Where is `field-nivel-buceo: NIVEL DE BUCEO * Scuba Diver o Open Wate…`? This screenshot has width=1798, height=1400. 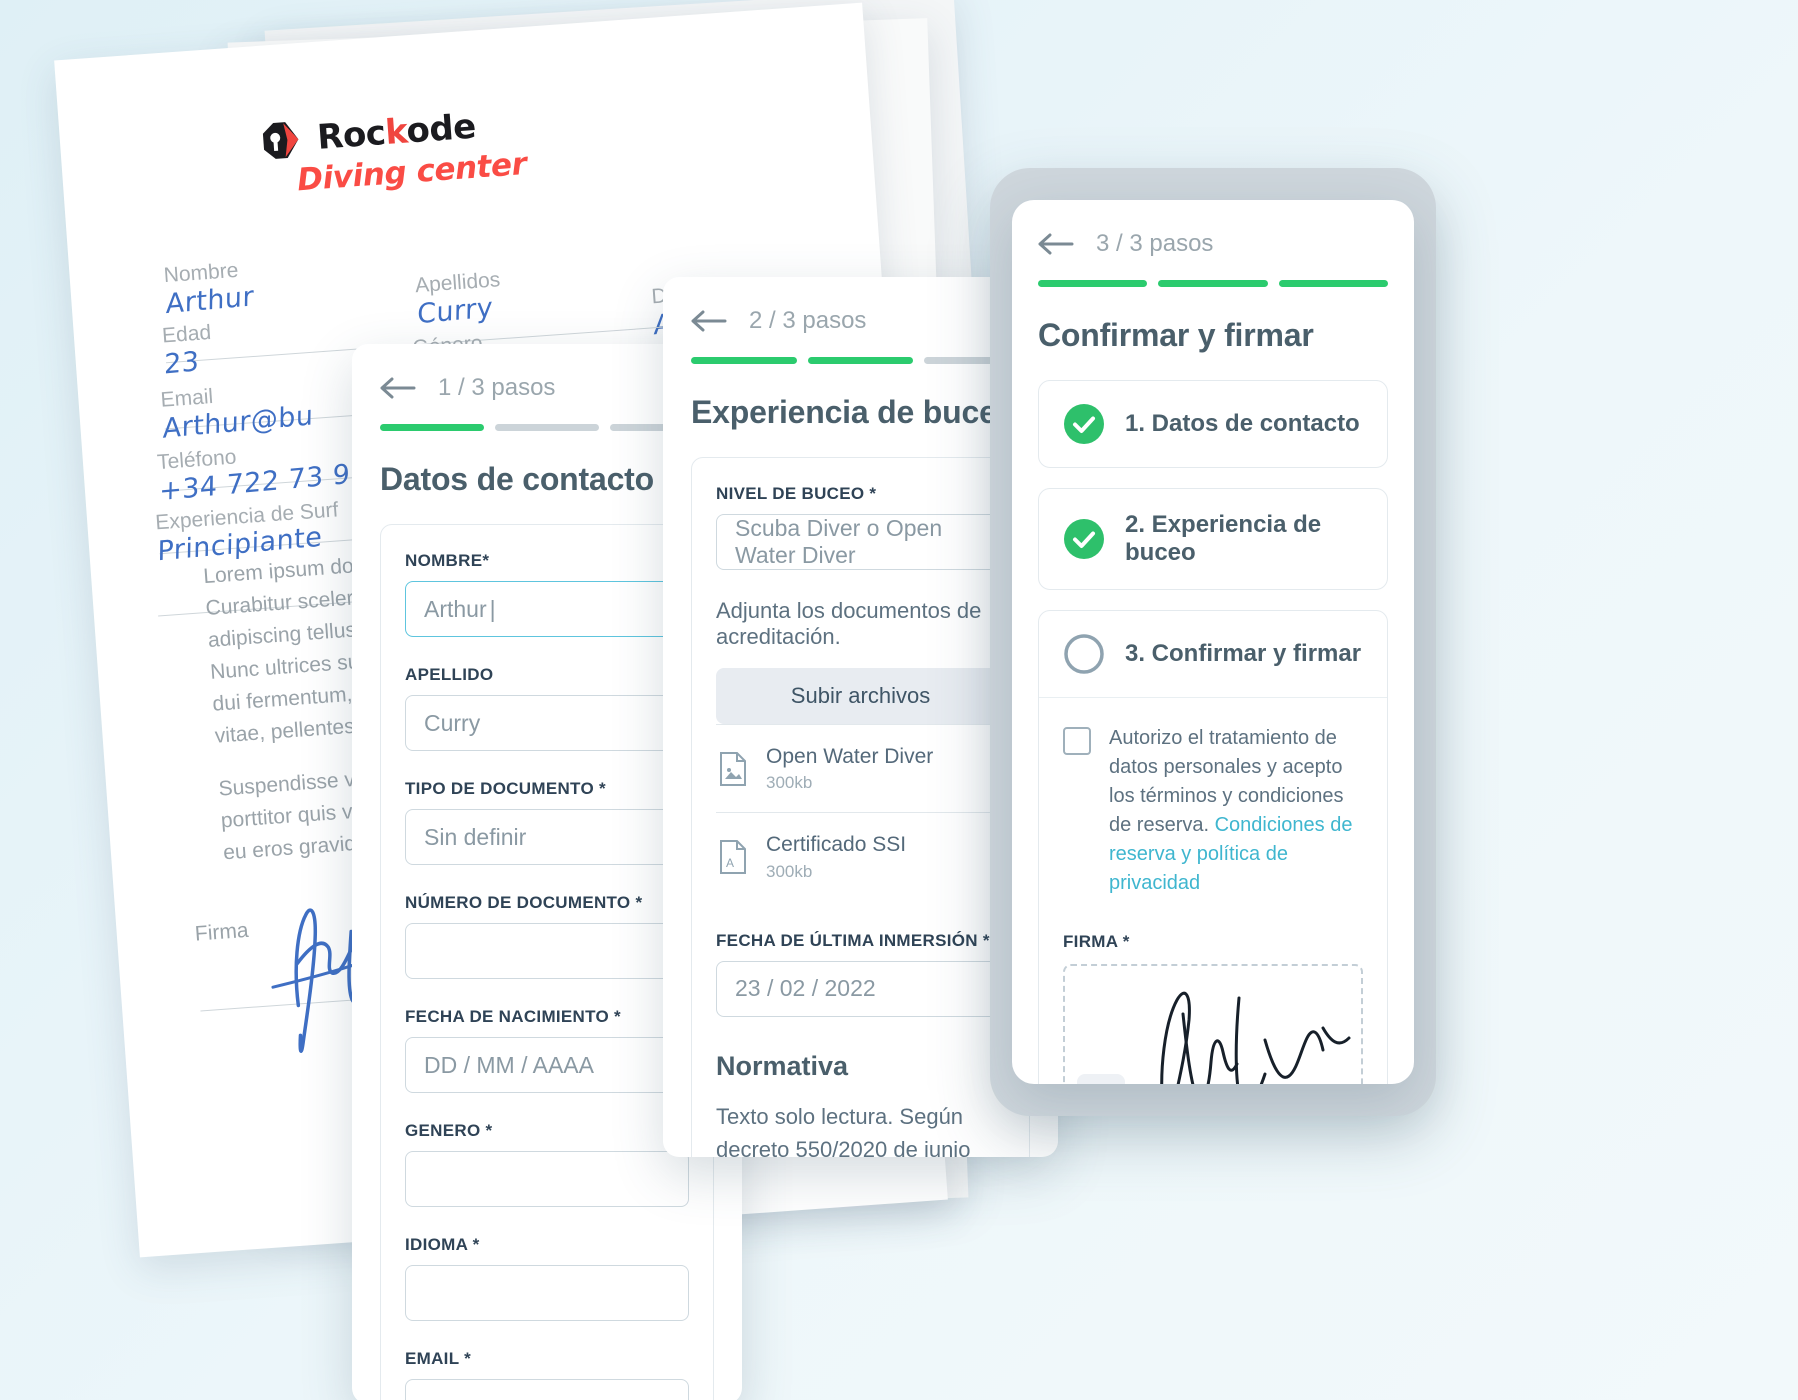 field-nivel-buceo: NIVEL DE BUCEO * Scuba Diver o Open Wate… is located at coordinates (860, 527).